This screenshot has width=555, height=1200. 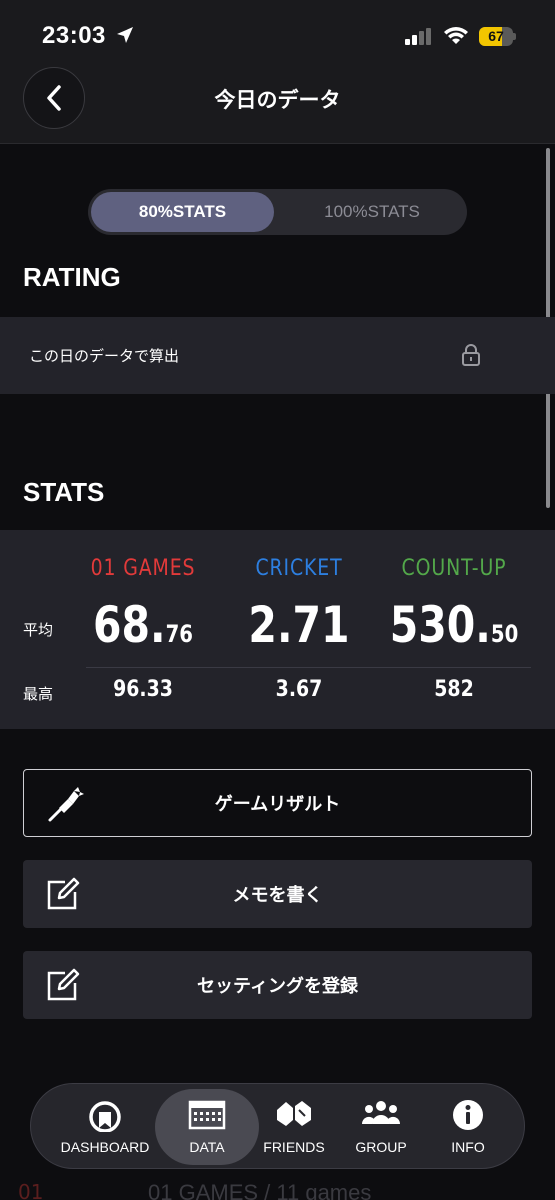 What do you see at coordinates (456, 35) in the screenshot?
I see `wifi-icon` at bounding box center [456, 35].